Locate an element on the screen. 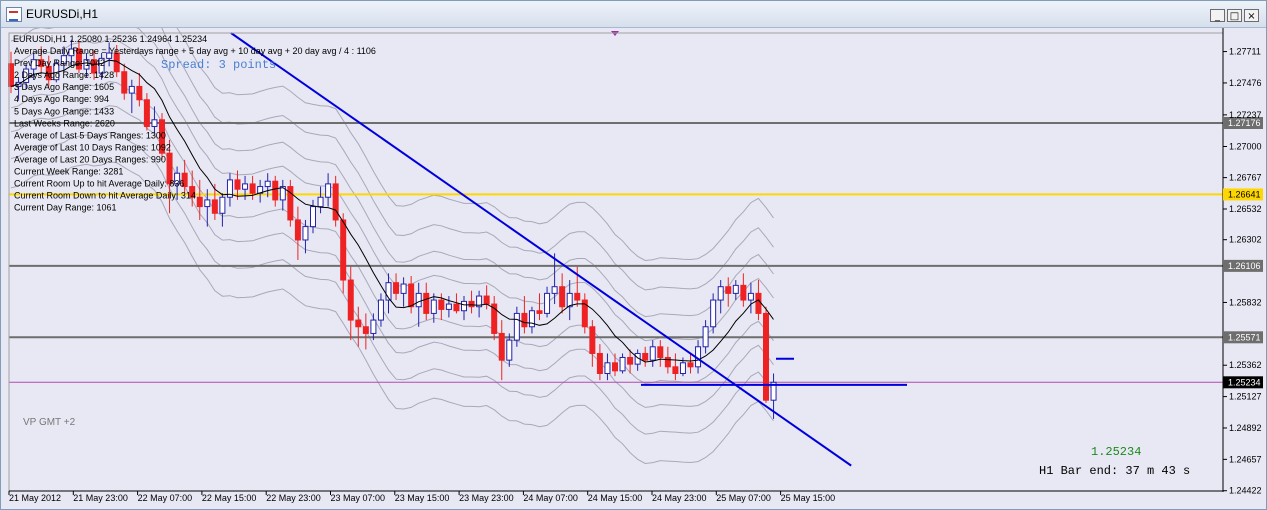  close-button: × is located at coordinates (1251, 15).